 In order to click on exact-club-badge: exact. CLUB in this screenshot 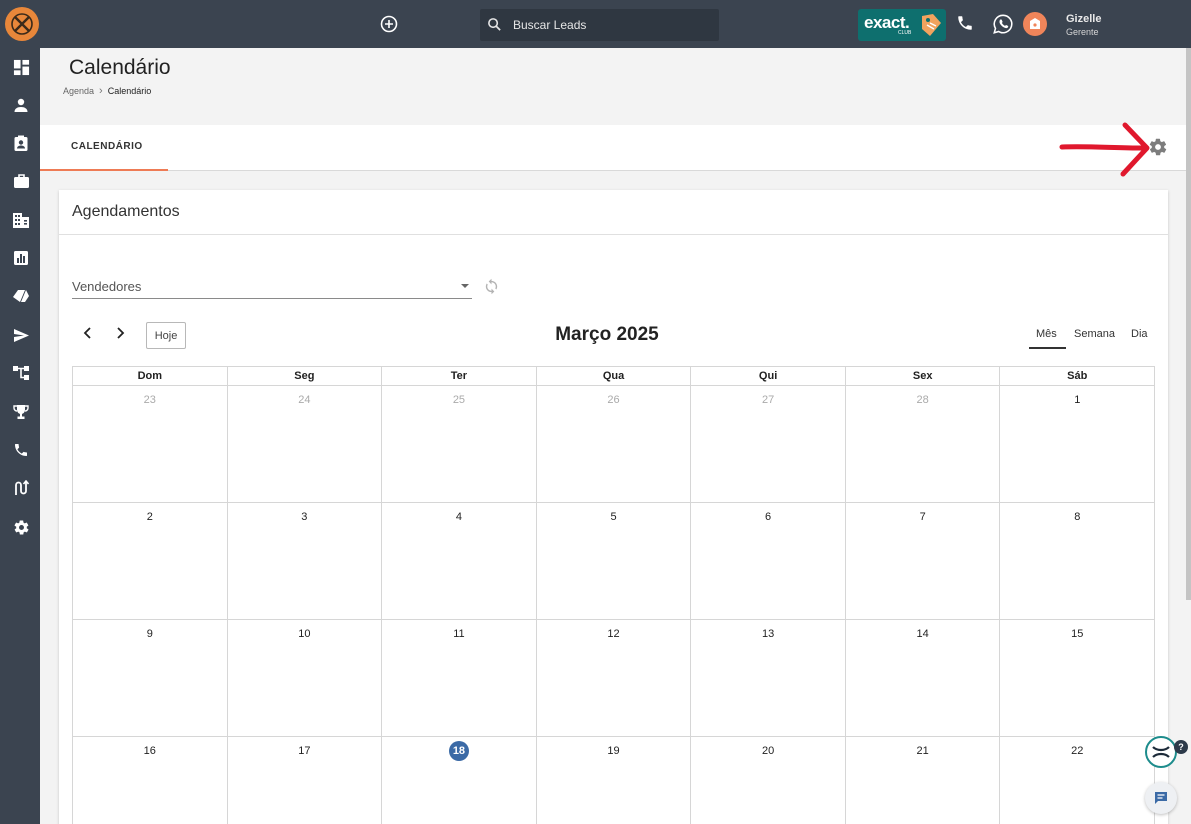, I will do `click(902, 25)`.